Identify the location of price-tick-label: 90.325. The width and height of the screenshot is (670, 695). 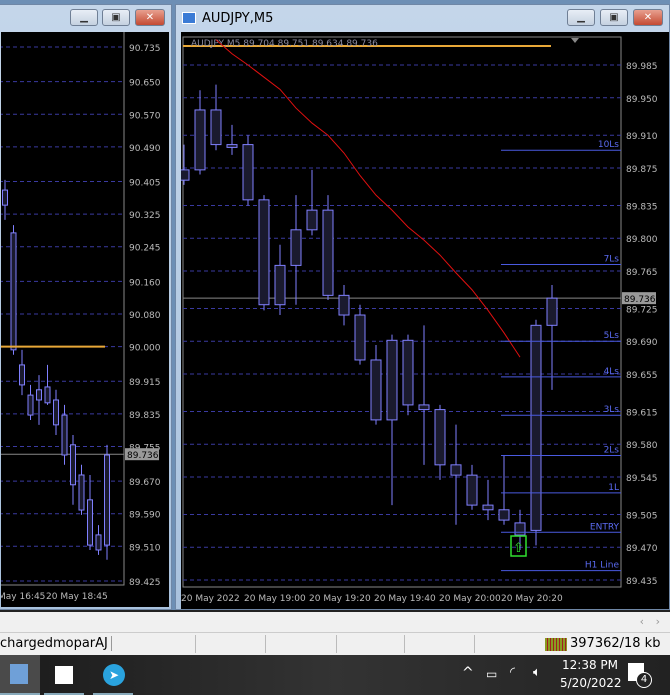
(145, 216).